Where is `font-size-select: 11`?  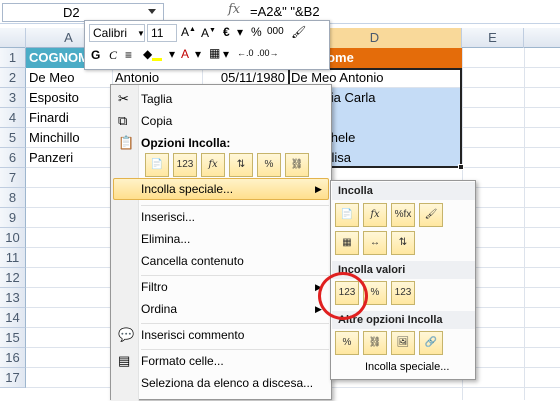
font-size-select: 11 is located at coordinates (162, 33).